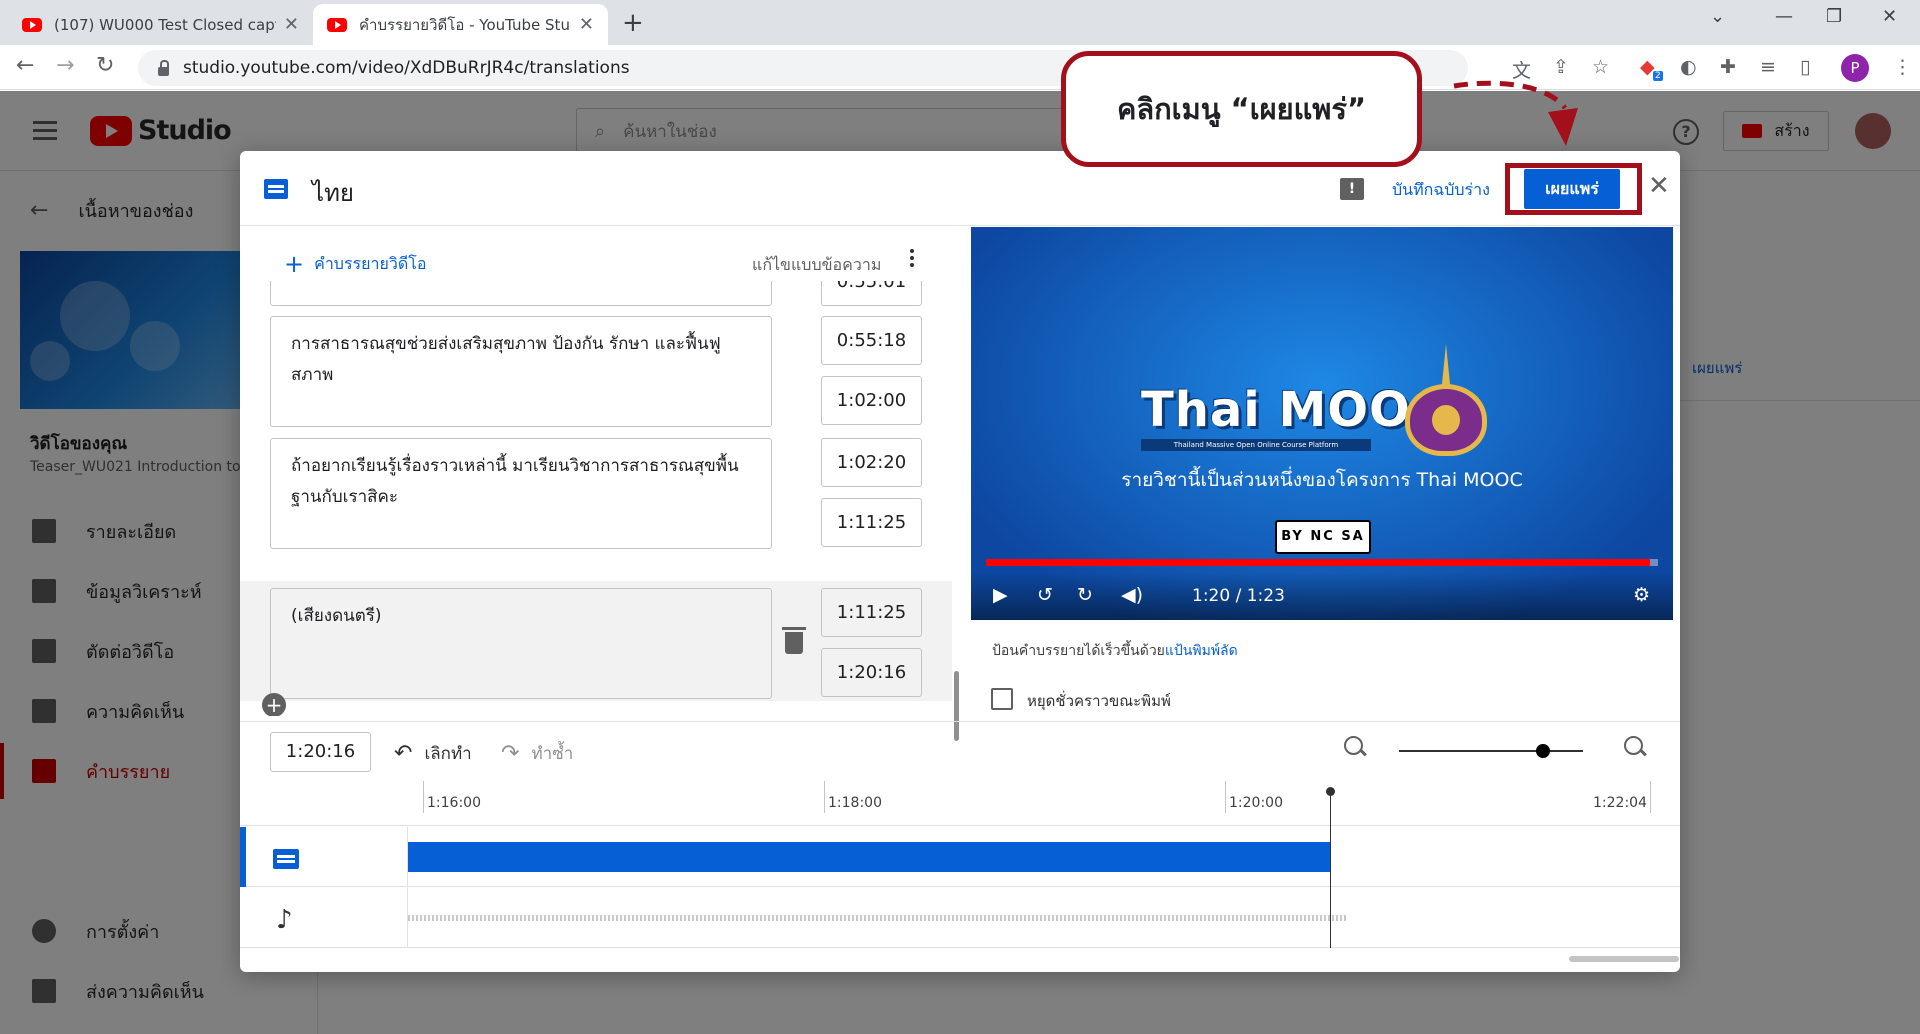  Describe the element at coordinates (1768, 67) in the screenshot. I see `media-list-icon: ≡` at that location.